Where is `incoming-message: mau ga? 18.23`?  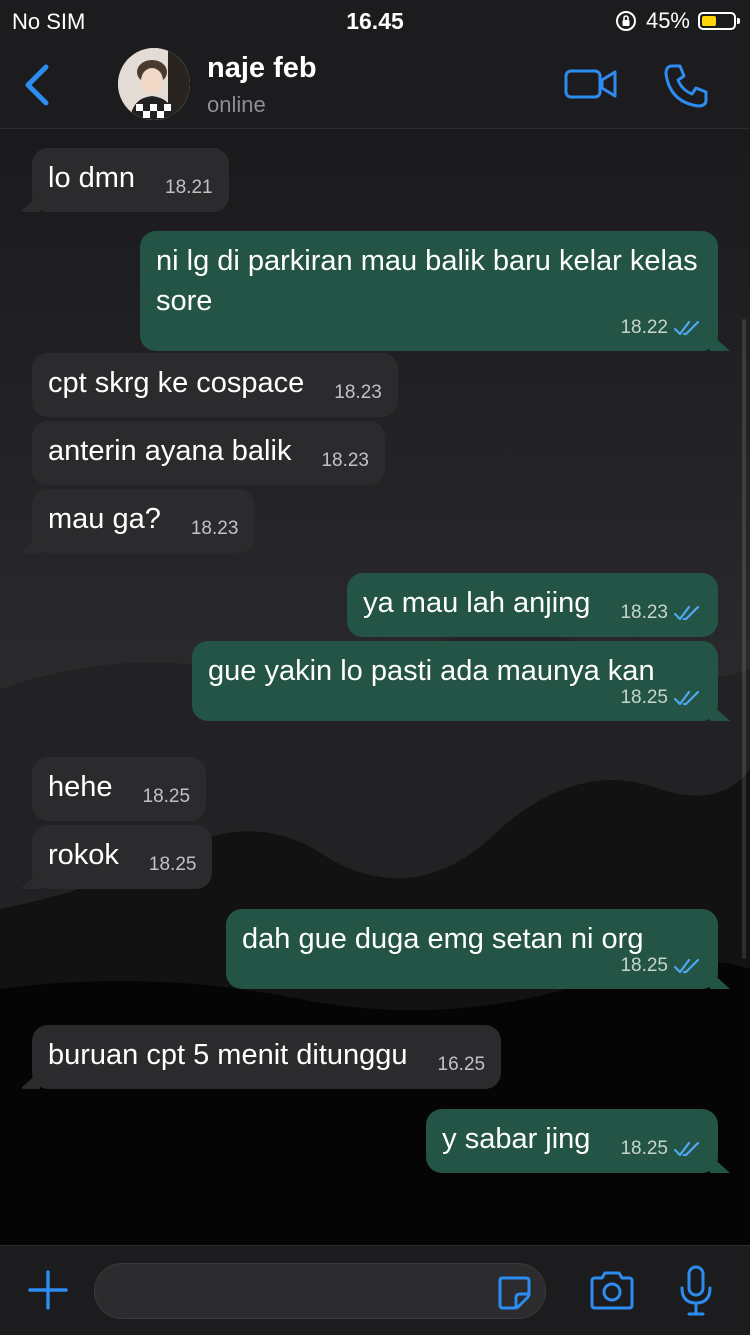
incoming-message: mau ga? 18.23 is located at coordinates (143, 521).